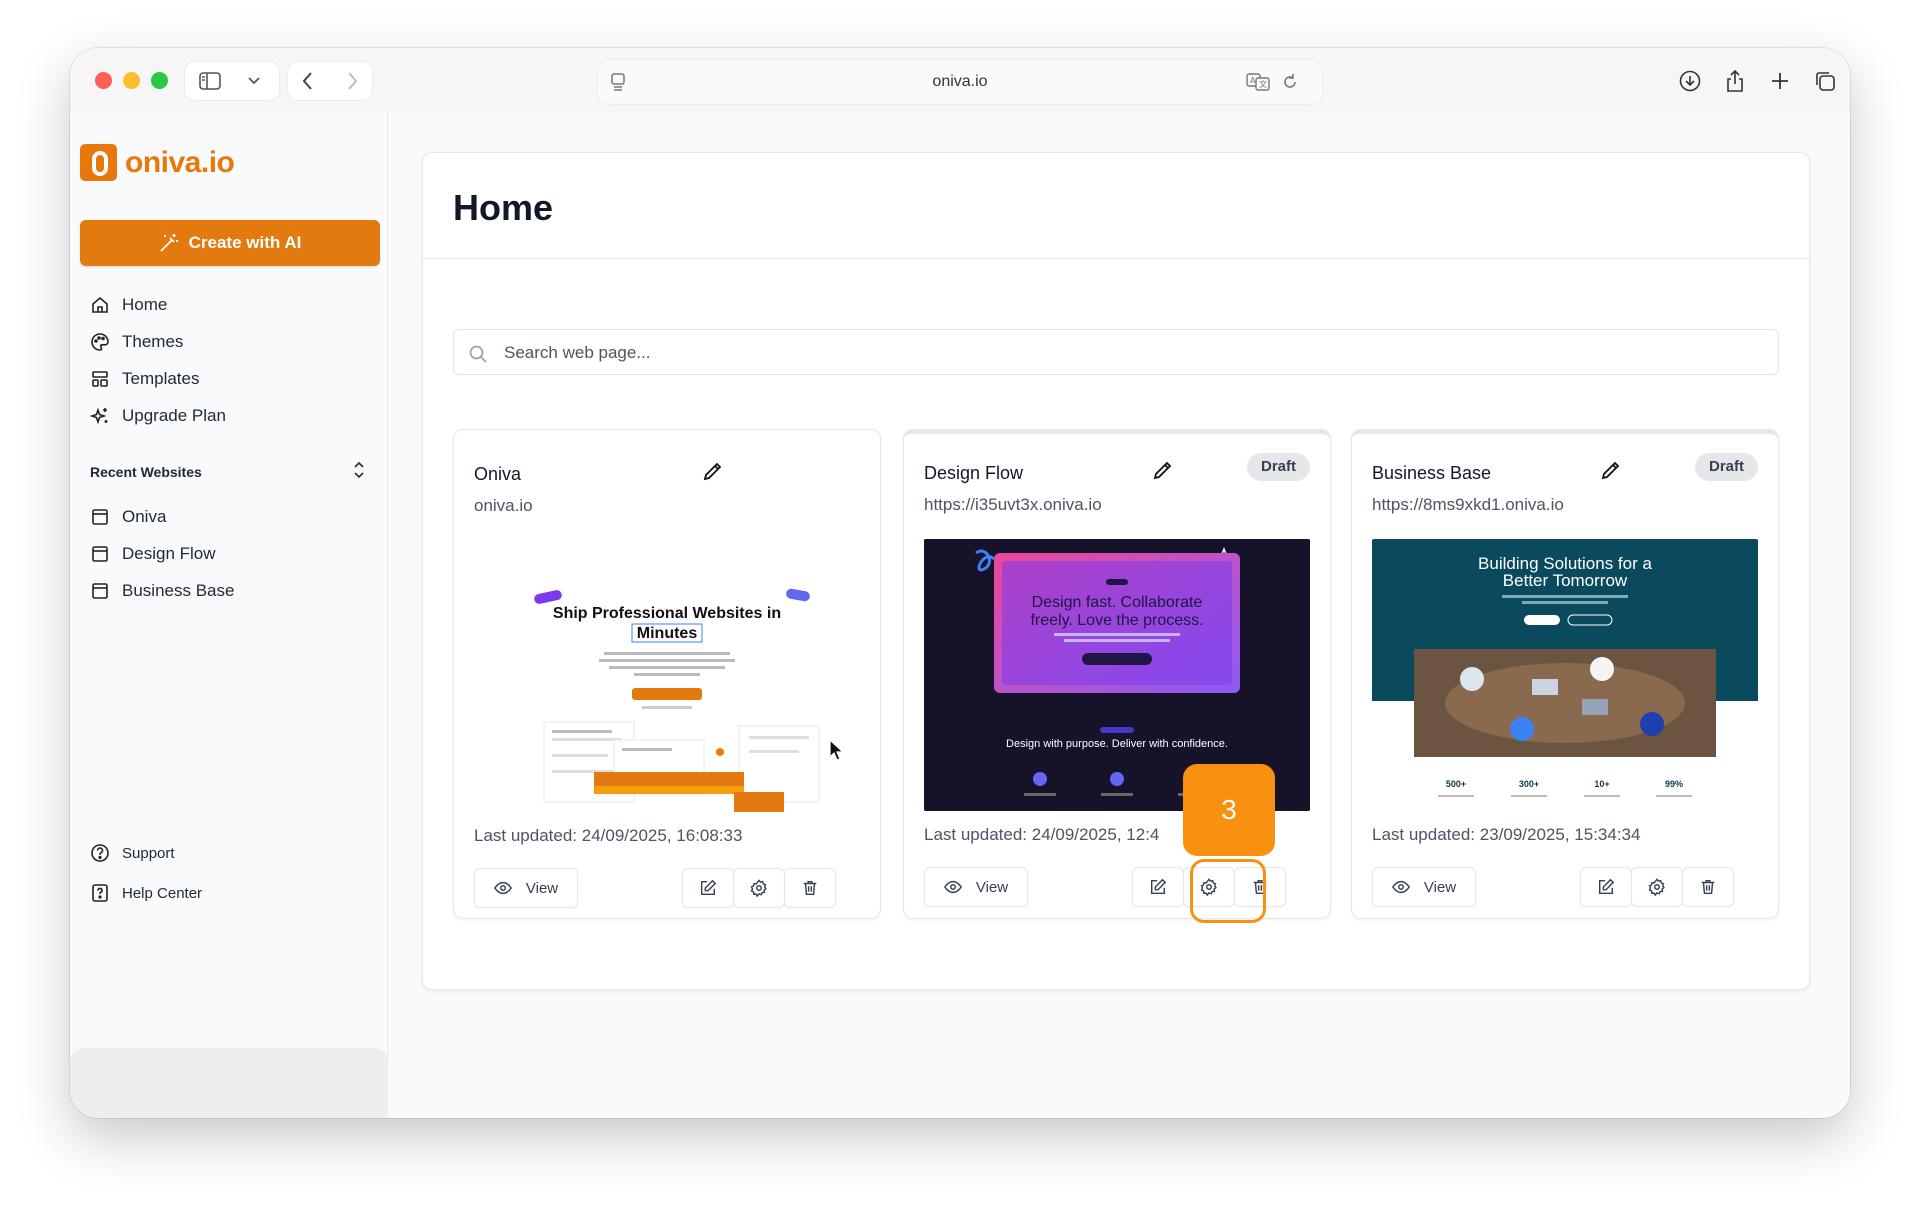 The width and height of the screenshot is (1920, 1211). What do you see at coordinates (131, 80) in the screenshot?
I see `minimize-window-button` at bounding box center [131, 80].